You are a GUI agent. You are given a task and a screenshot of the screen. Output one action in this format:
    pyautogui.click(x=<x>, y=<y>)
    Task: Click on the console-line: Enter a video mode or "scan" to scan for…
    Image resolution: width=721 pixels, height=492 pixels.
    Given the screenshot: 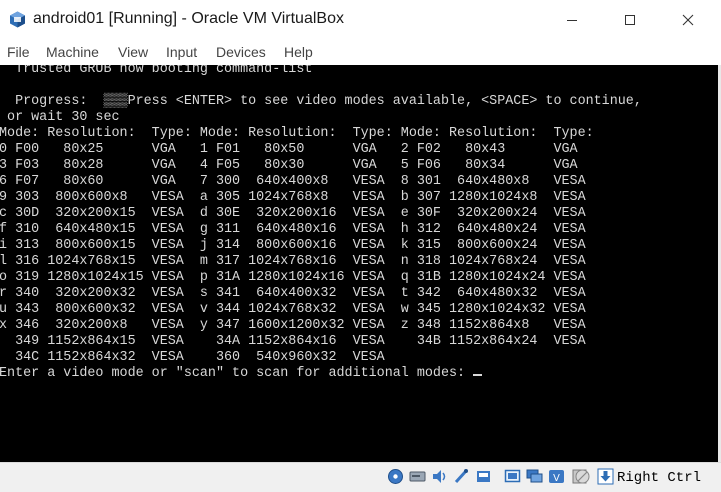 What is the action you would take?
    pyautogui.click(x=237, y=373)
    